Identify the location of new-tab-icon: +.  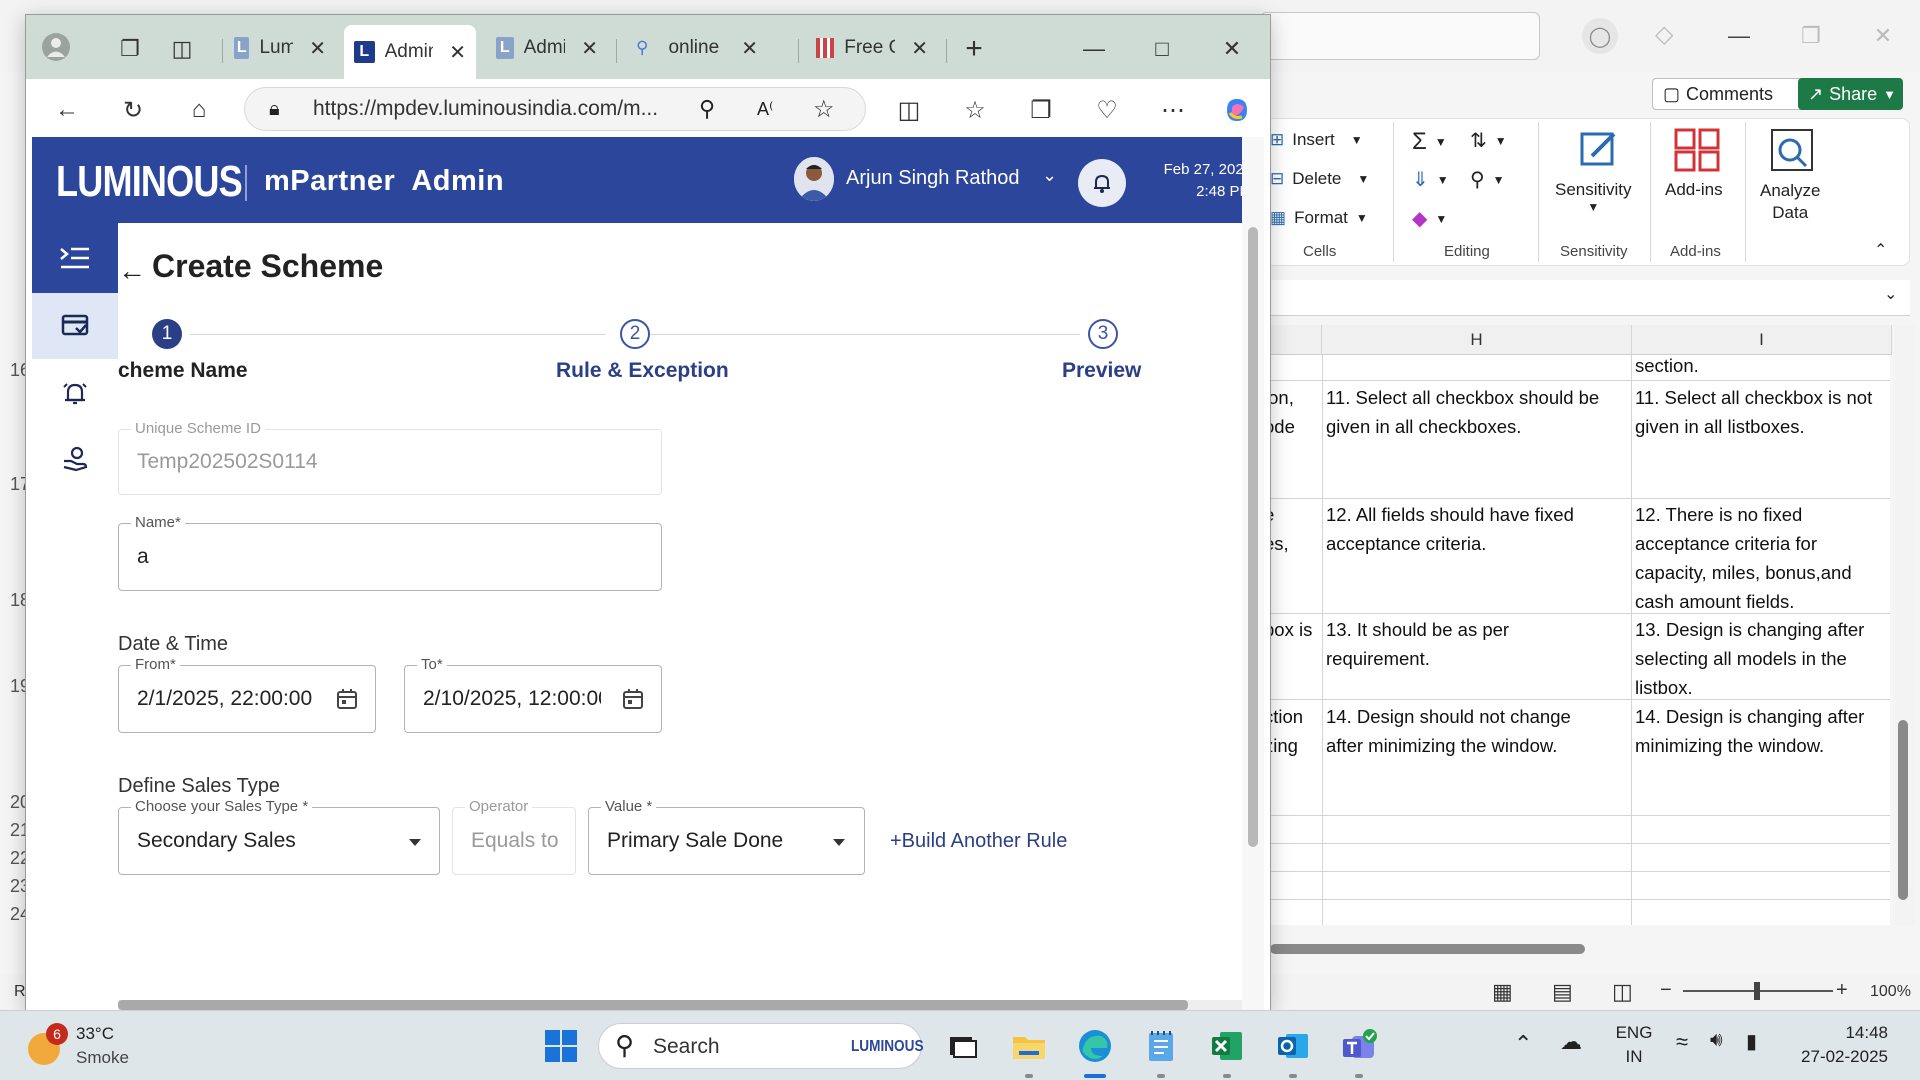
(974, 48).